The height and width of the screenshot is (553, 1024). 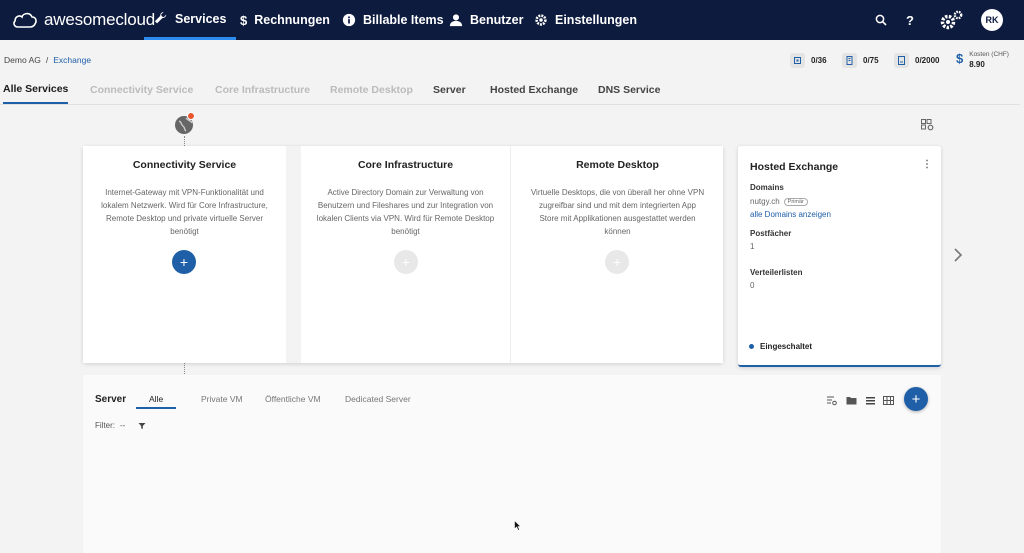 I want to click on server-tab-oeffentliche-vm: Öffentliche VM, so click(x=293, y=399).